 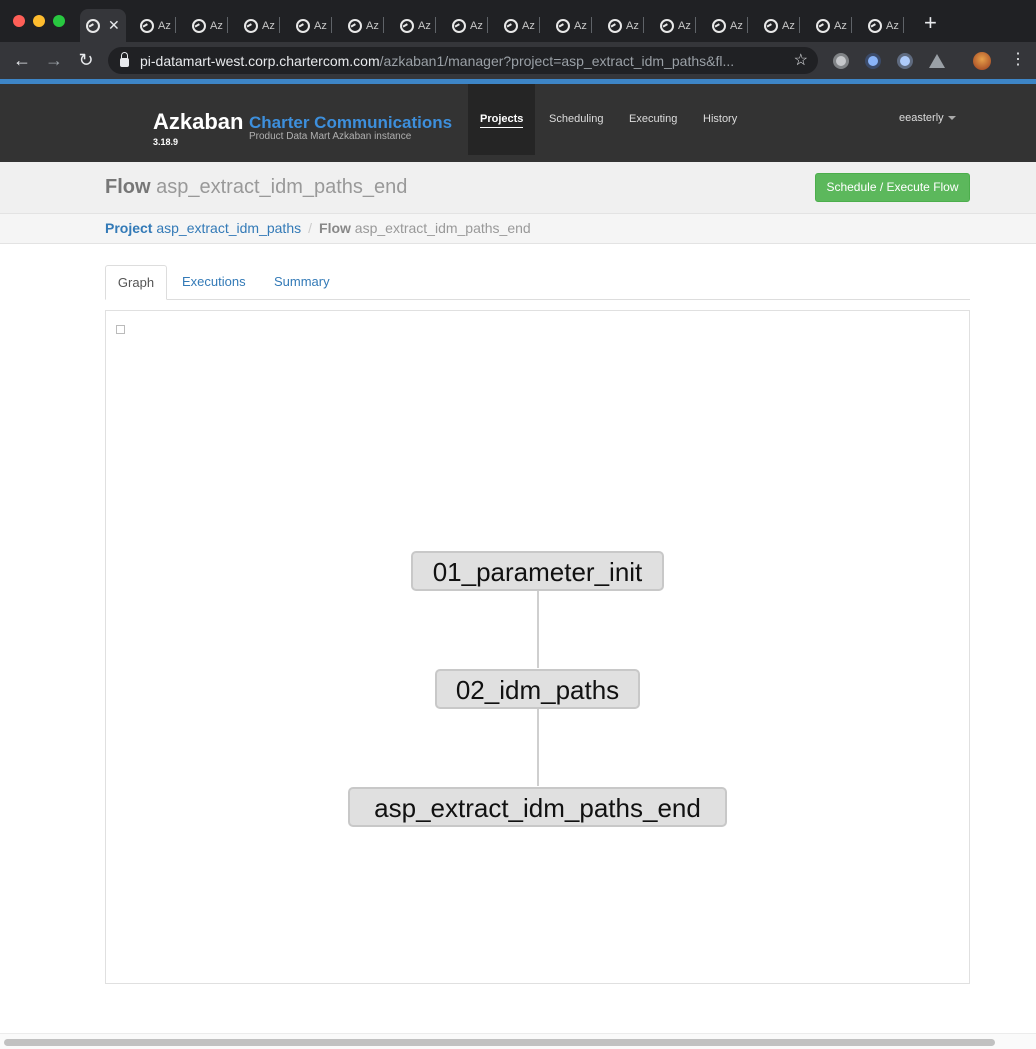 I want to click on window-minimize-control, so click(x=39, y=21).